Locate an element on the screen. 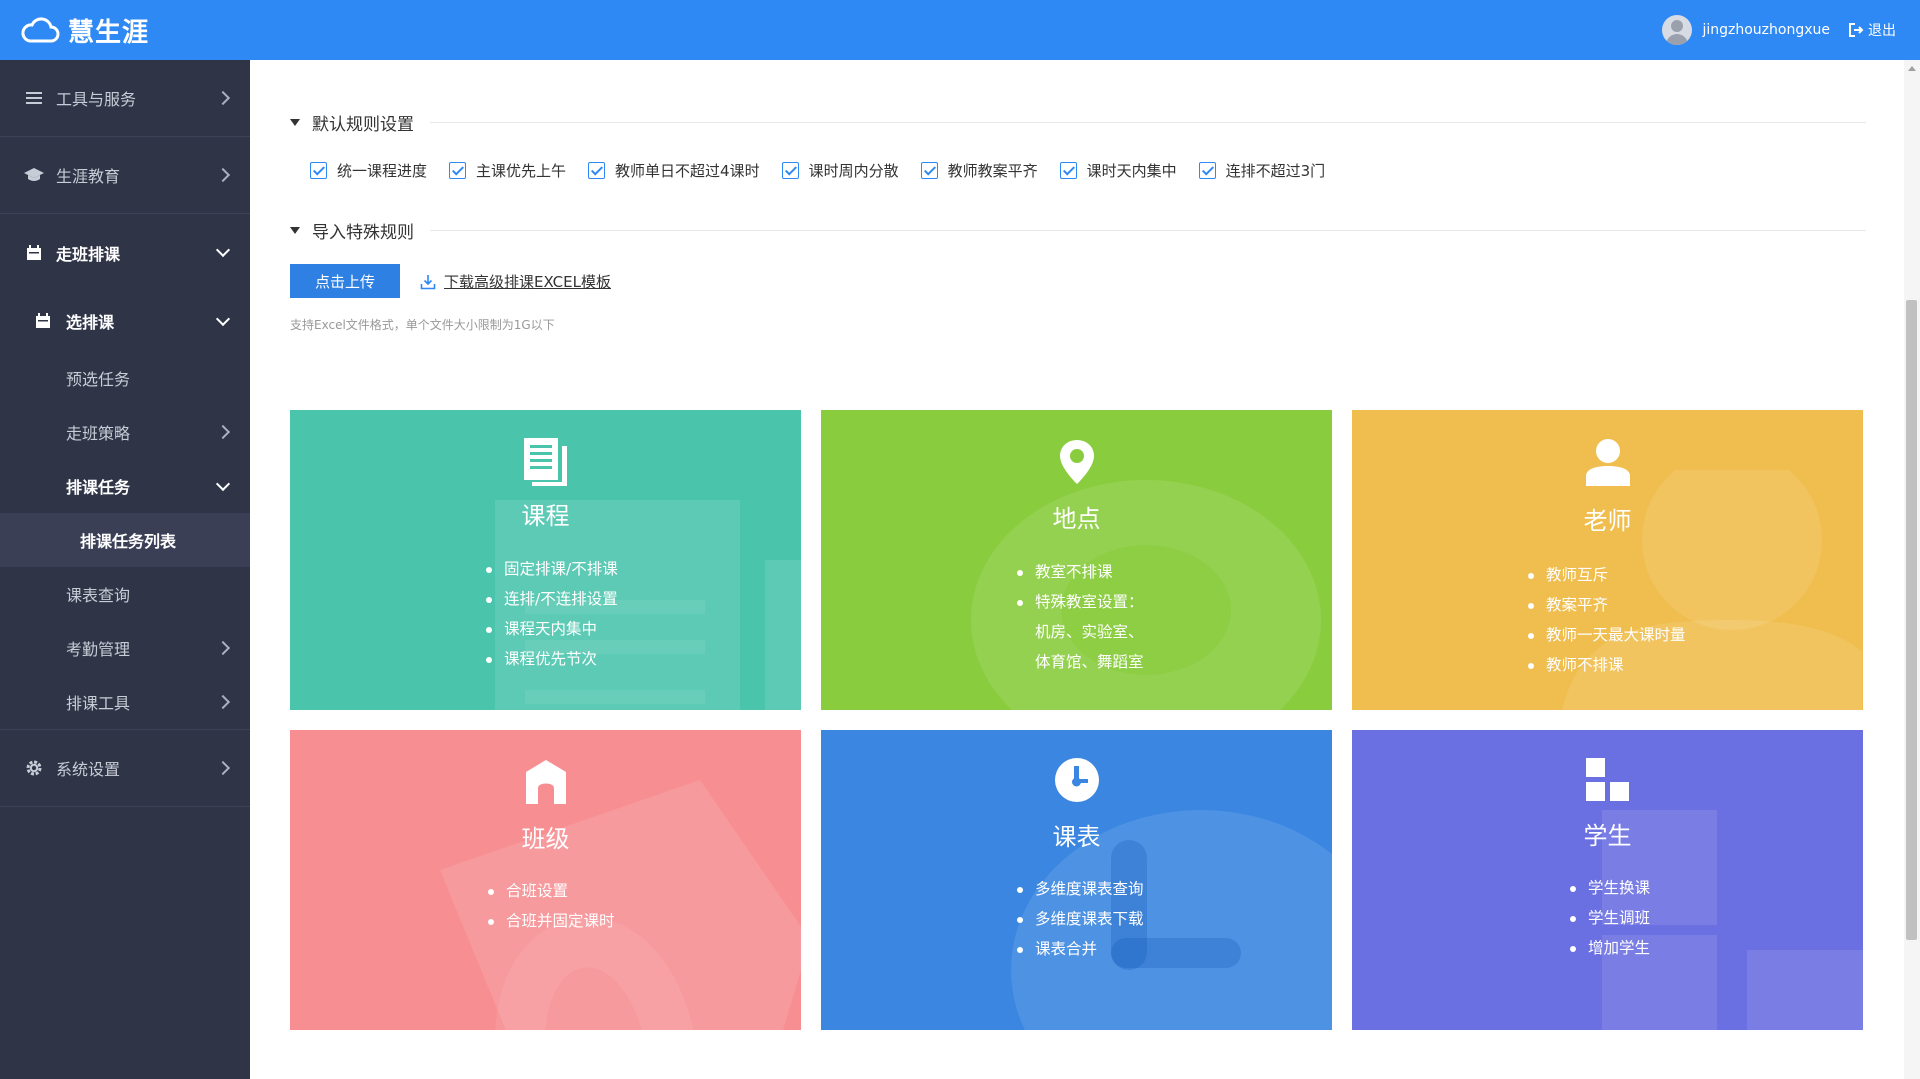  logo: 慧生涯 is located at coordinates (125, 30).